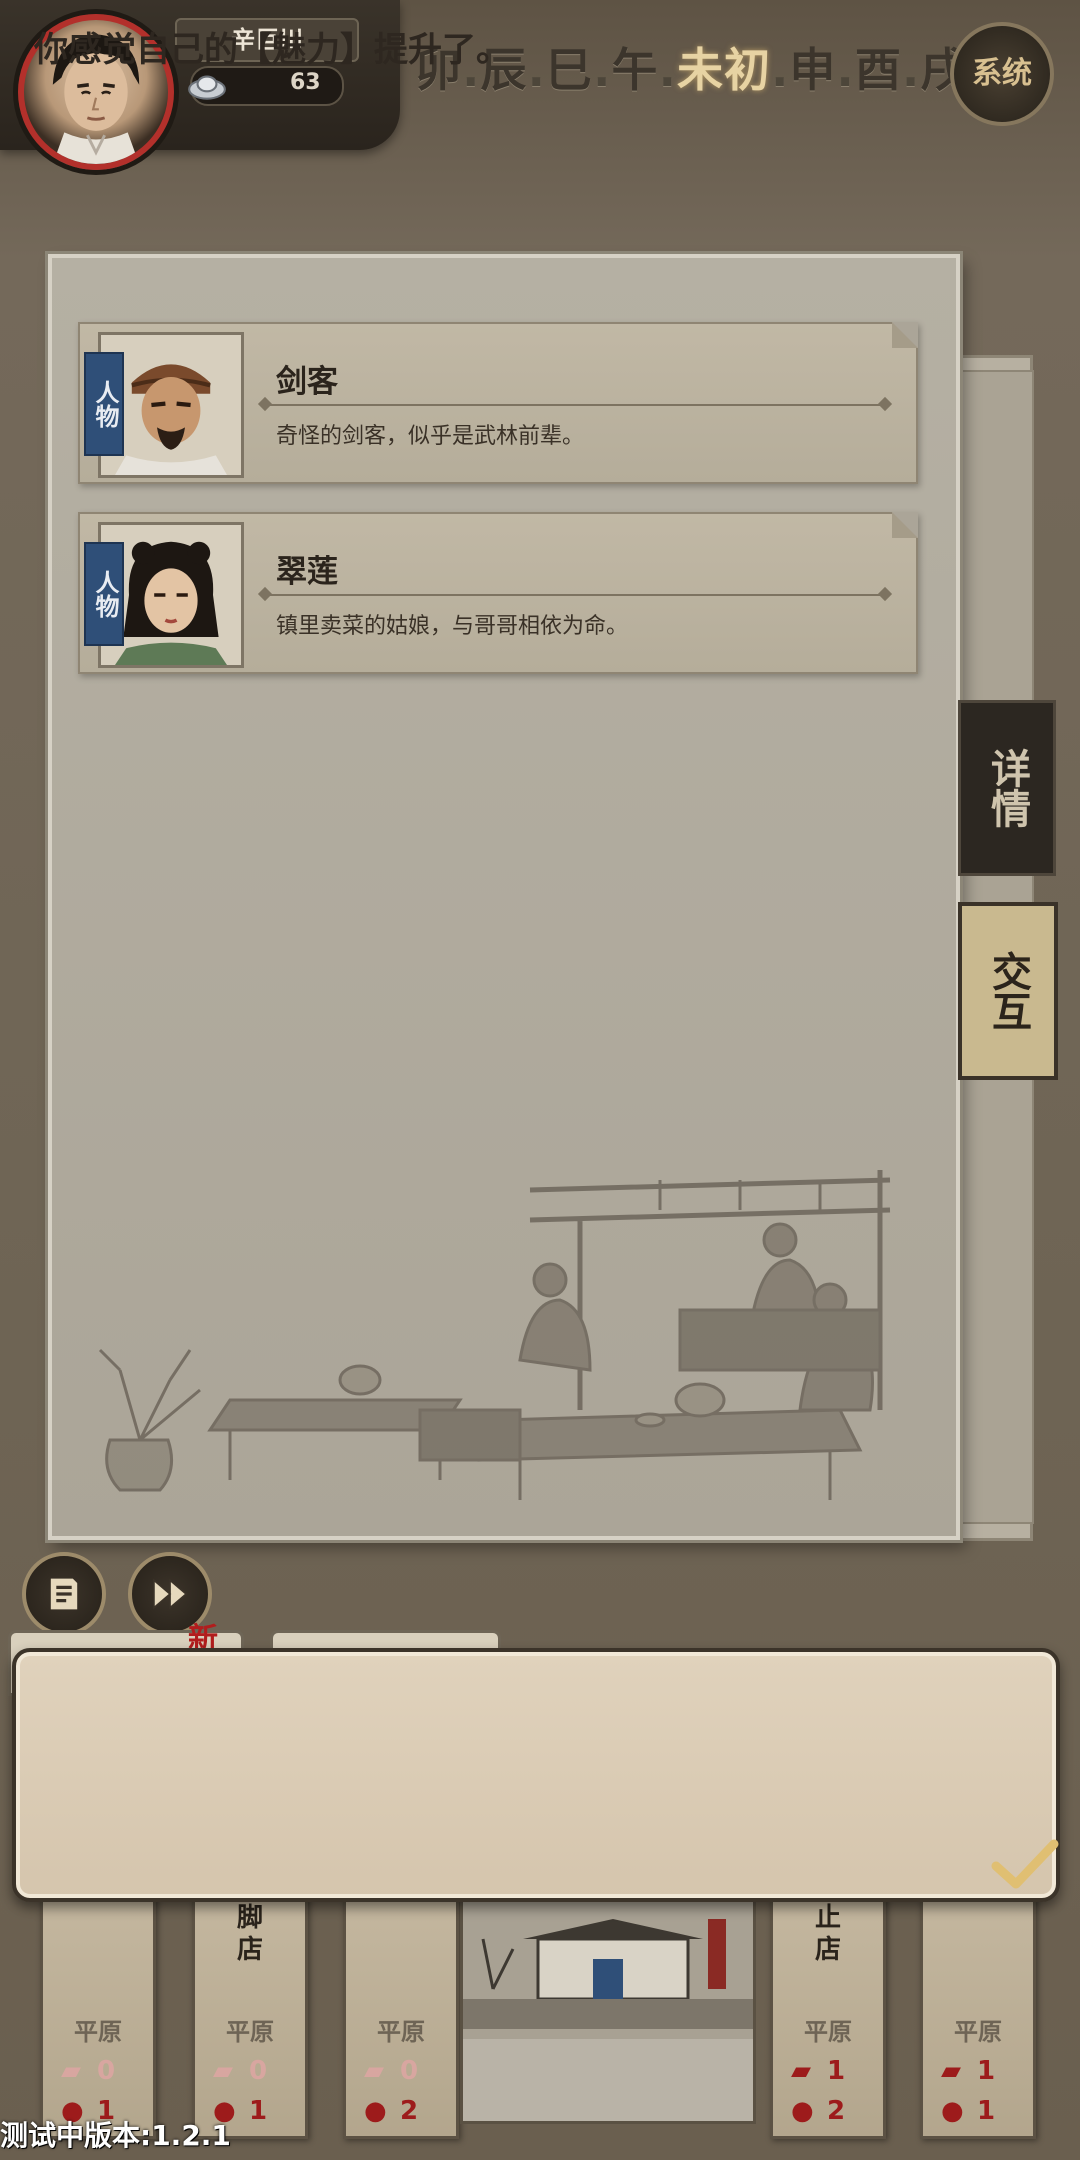 This screenshot has height=2160, width=1080. What do you see at coordinates (272, 50) in the screenshot?
I see `dialog-message: 你感觉自己的【魅力】提升了。` at bounding box center [272, 50].